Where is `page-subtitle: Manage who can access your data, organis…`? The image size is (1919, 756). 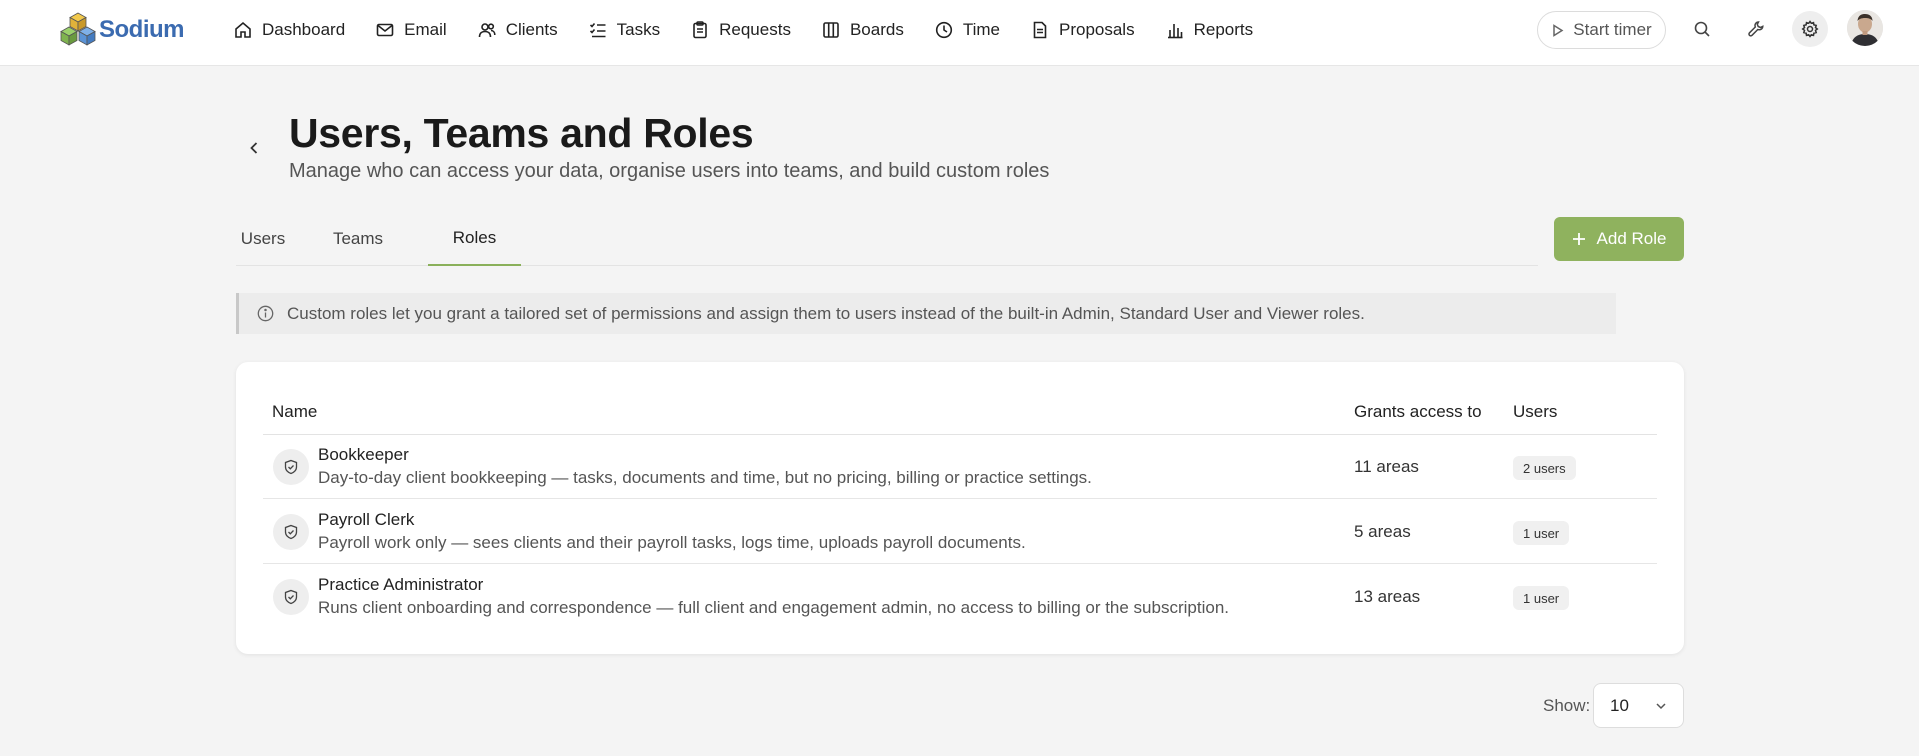 page-subtitle: Manage who can access your data, organis… is located at coordinates (669, 171).